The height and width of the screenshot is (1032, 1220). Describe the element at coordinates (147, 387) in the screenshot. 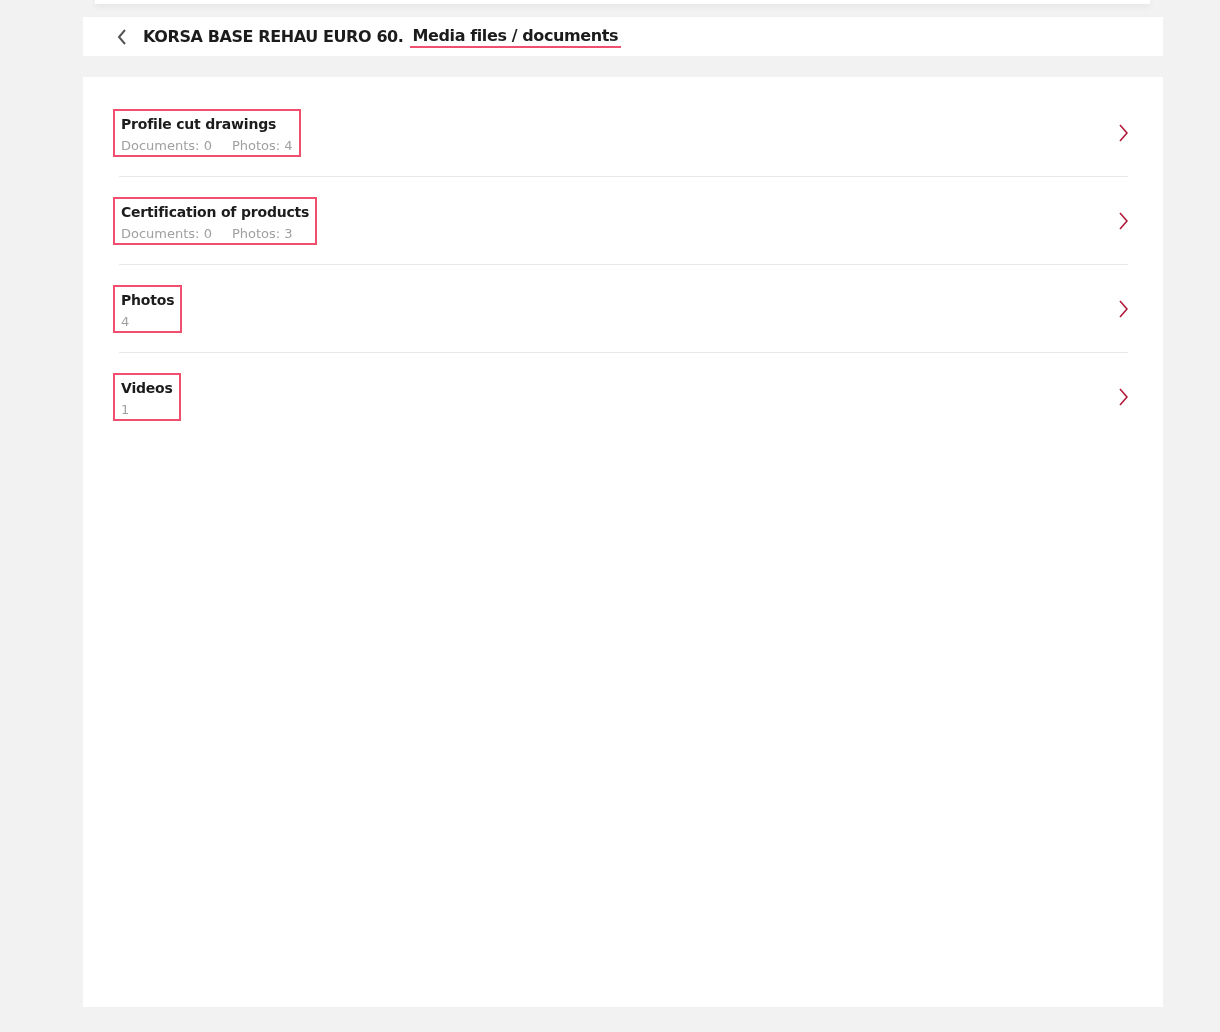

I see `folder-title: Videos` at that location.